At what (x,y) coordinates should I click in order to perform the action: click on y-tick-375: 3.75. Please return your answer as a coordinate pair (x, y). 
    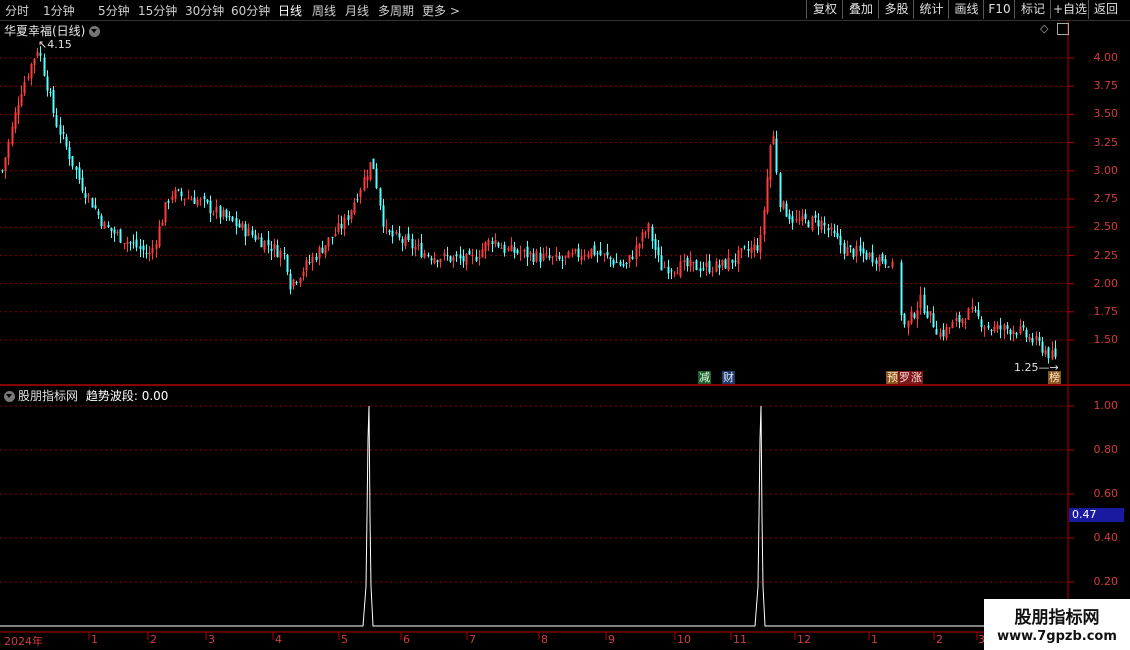
    Looking at the image, I should click on (1106, 85).